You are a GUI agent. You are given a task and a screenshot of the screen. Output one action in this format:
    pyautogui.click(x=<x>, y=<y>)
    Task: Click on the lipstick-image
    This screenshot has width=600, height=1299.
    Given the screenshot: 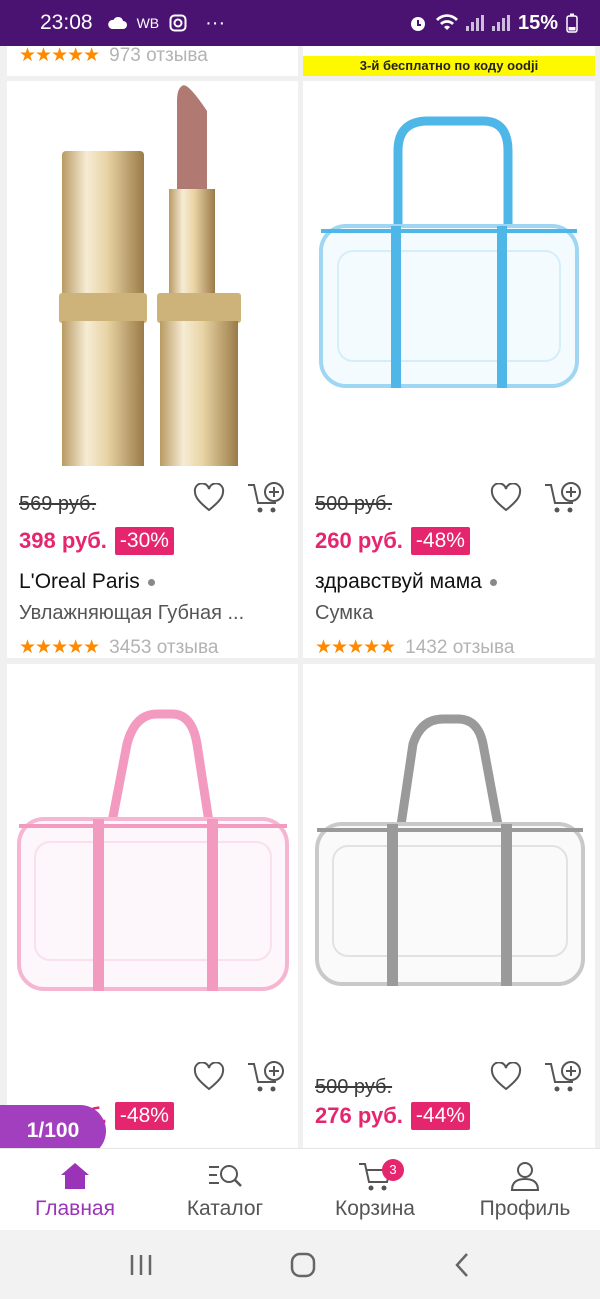 What is the action you would take?
    pyautogui.click(x=150, y=275)
    